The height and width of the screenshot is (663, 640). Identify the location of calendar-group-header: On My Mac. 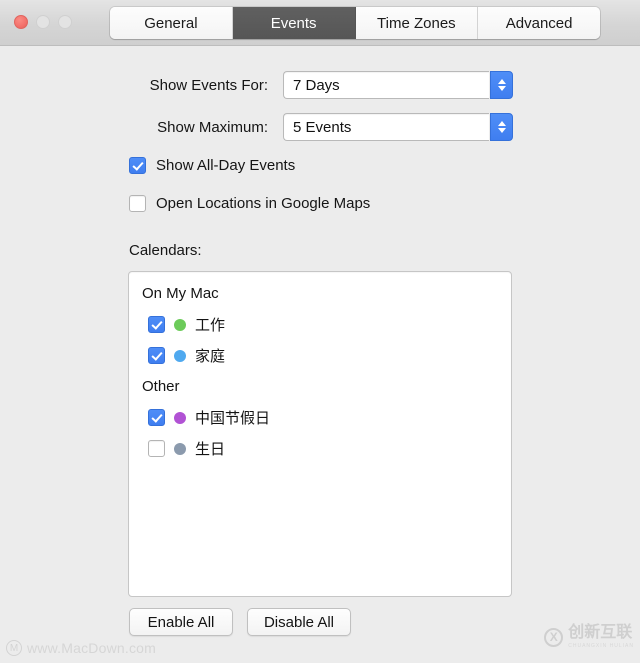
(180, 293).